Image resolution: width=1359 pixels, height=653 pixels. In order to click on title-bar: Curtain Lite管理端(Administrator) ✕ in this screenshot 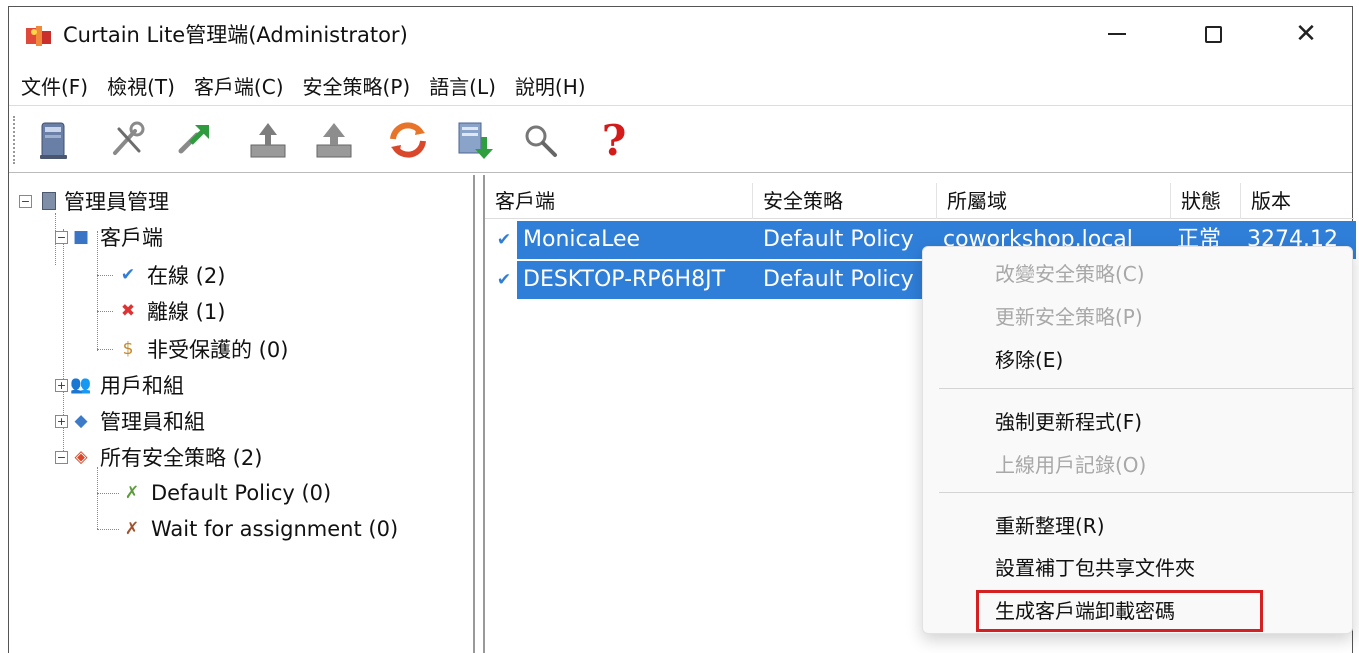, I will do `click(680, 34)`.